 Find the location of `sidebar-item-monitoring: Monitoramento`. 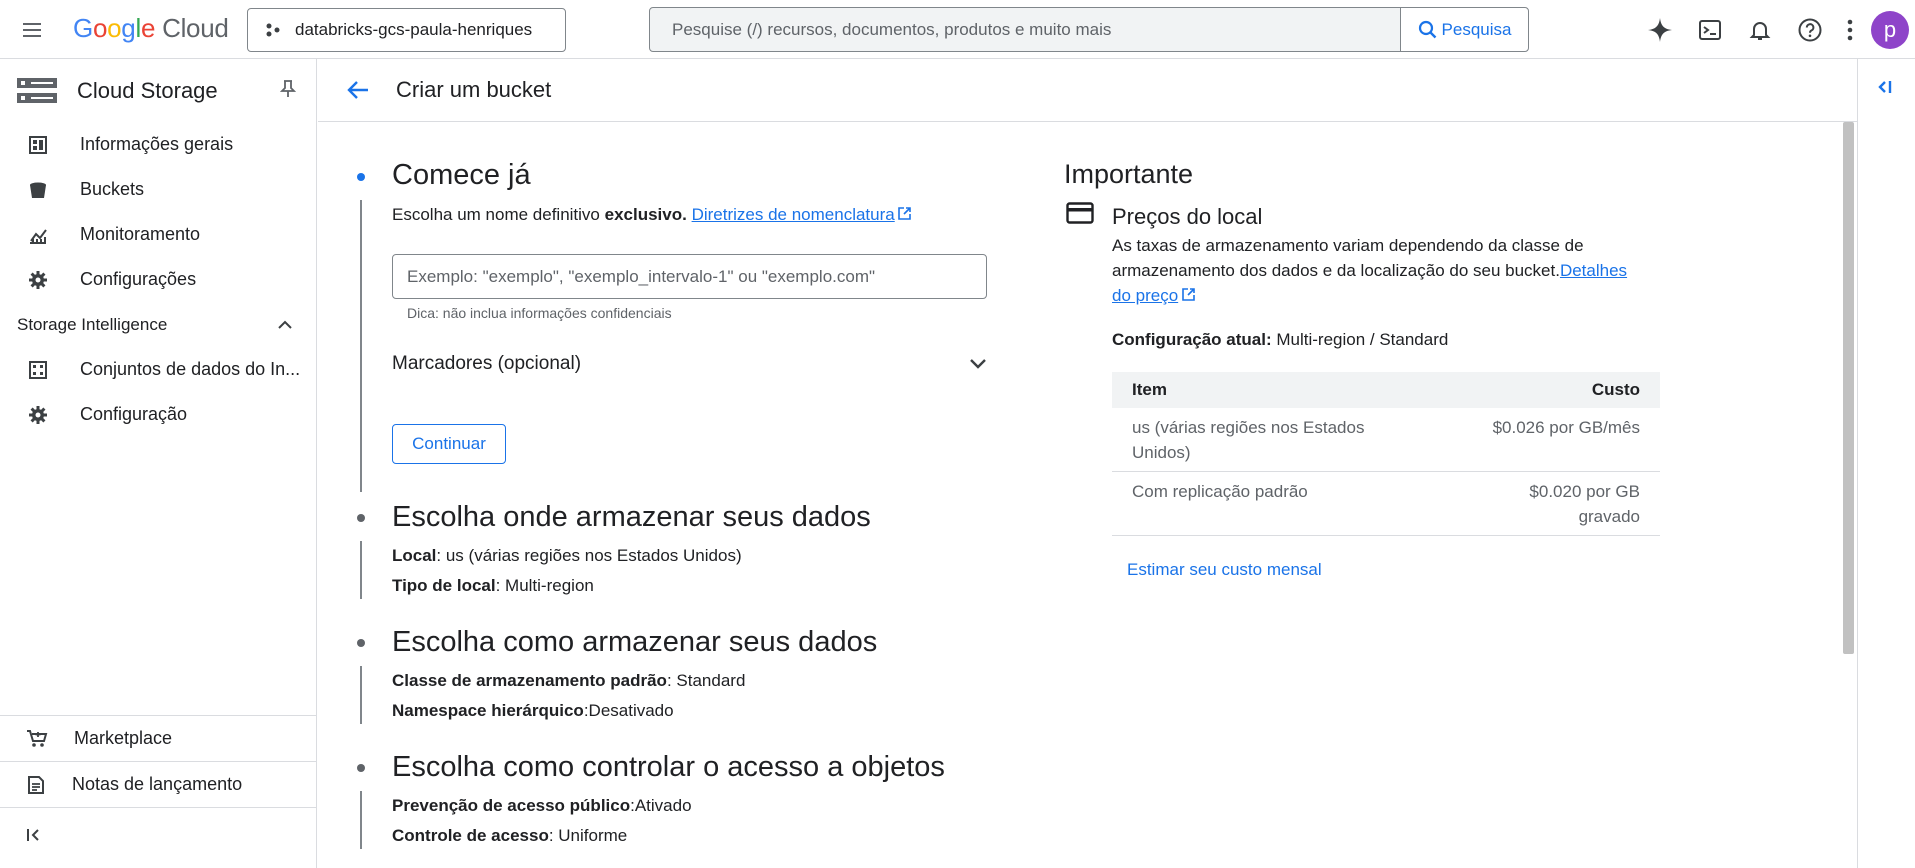

sidebar-item-monitoring: Monitoramento is located at coordinates (158, 234).